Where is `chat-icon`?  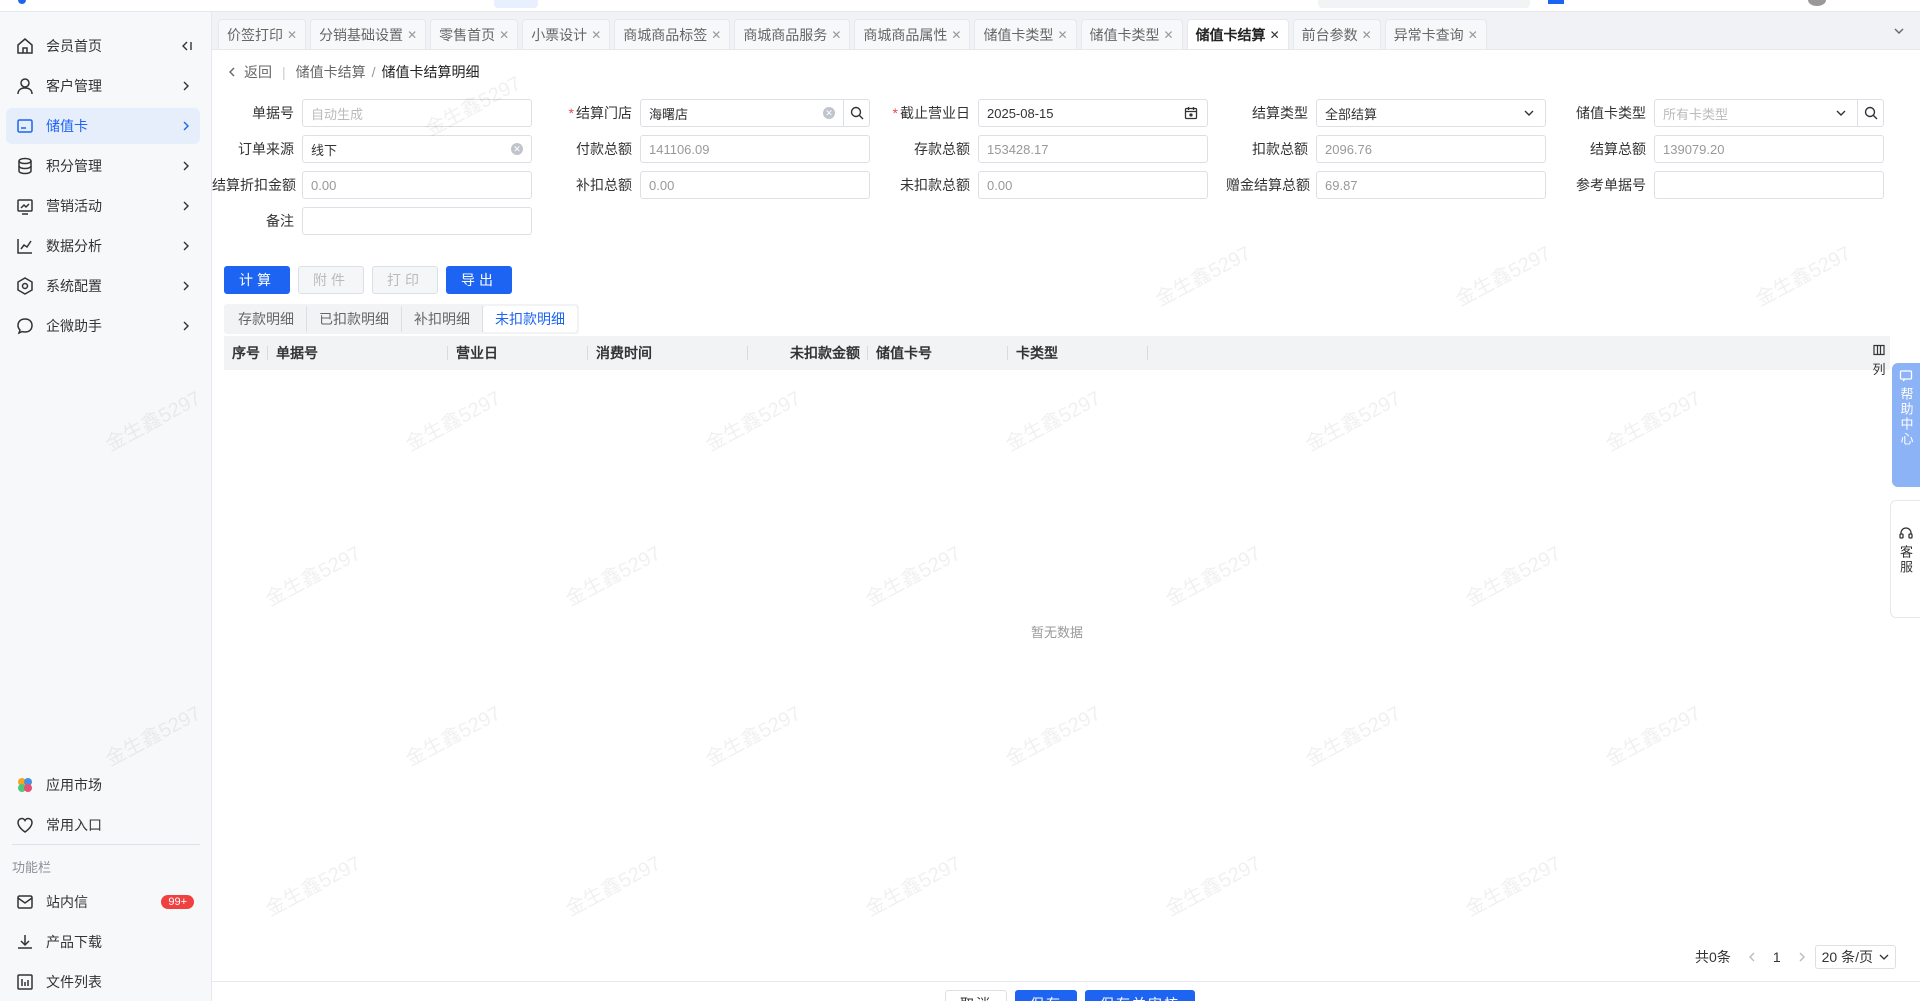 chat-icon is located at coordinates (25, 326).